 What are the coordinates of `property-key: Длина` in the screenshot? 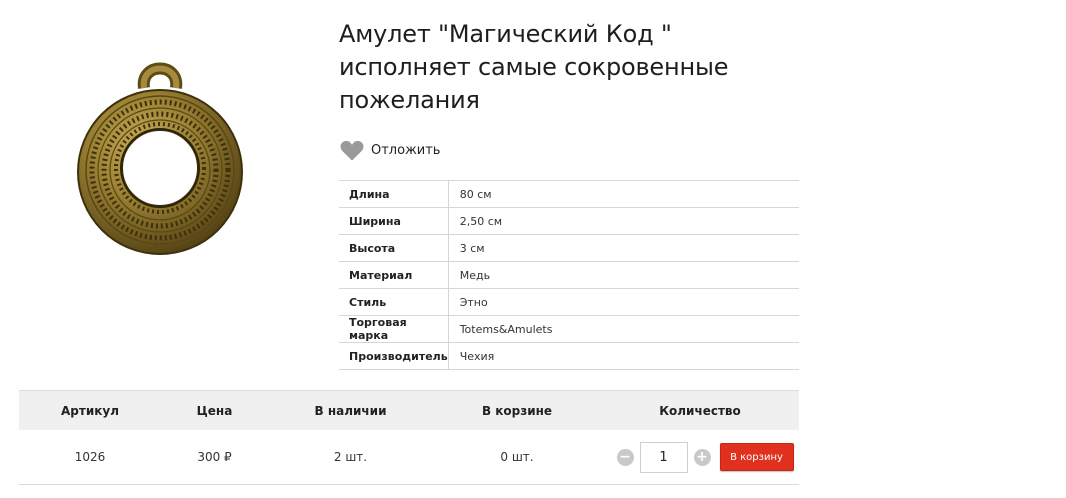 It's located at (394, 194).